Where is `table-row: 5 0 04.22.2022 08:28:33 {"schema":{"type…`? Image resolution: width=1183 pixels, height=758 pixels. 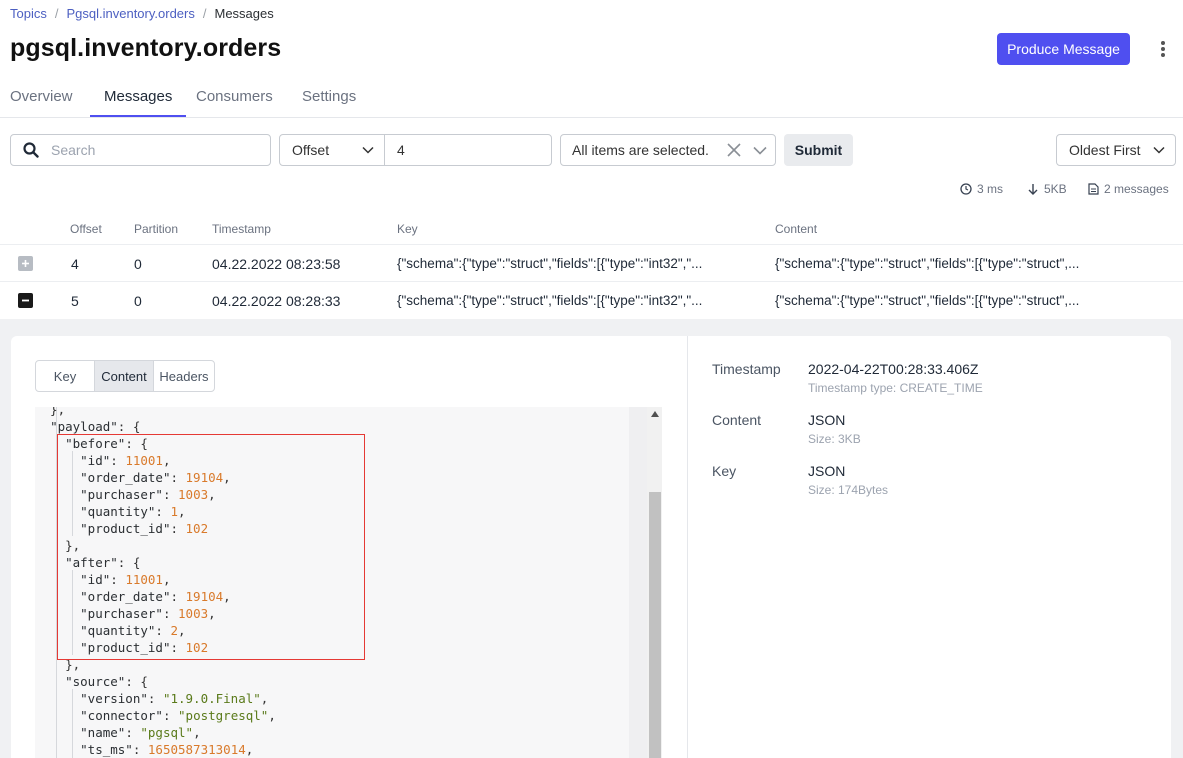
table-row: 5 0 04.22.2022 08:28:33 {"schema":{"type… is located at coordinates (591, 299).